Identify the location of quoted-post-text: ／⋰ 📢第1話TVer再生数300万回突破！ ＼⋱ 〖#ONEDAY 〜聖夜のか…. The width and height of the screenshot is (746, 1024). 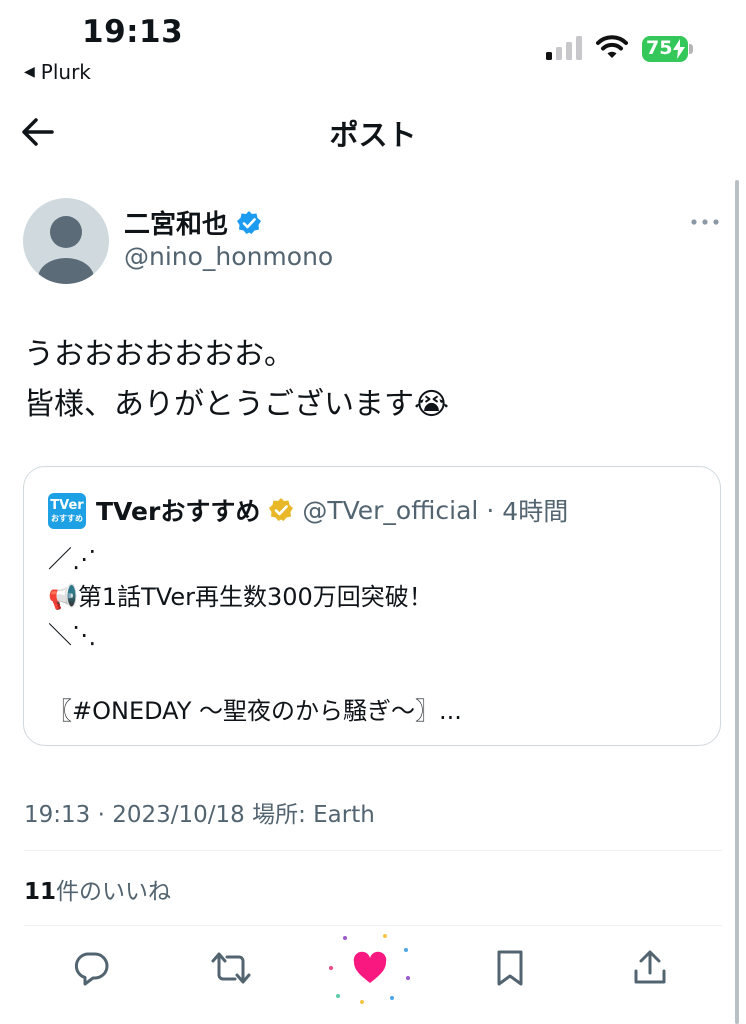
(255, 635).